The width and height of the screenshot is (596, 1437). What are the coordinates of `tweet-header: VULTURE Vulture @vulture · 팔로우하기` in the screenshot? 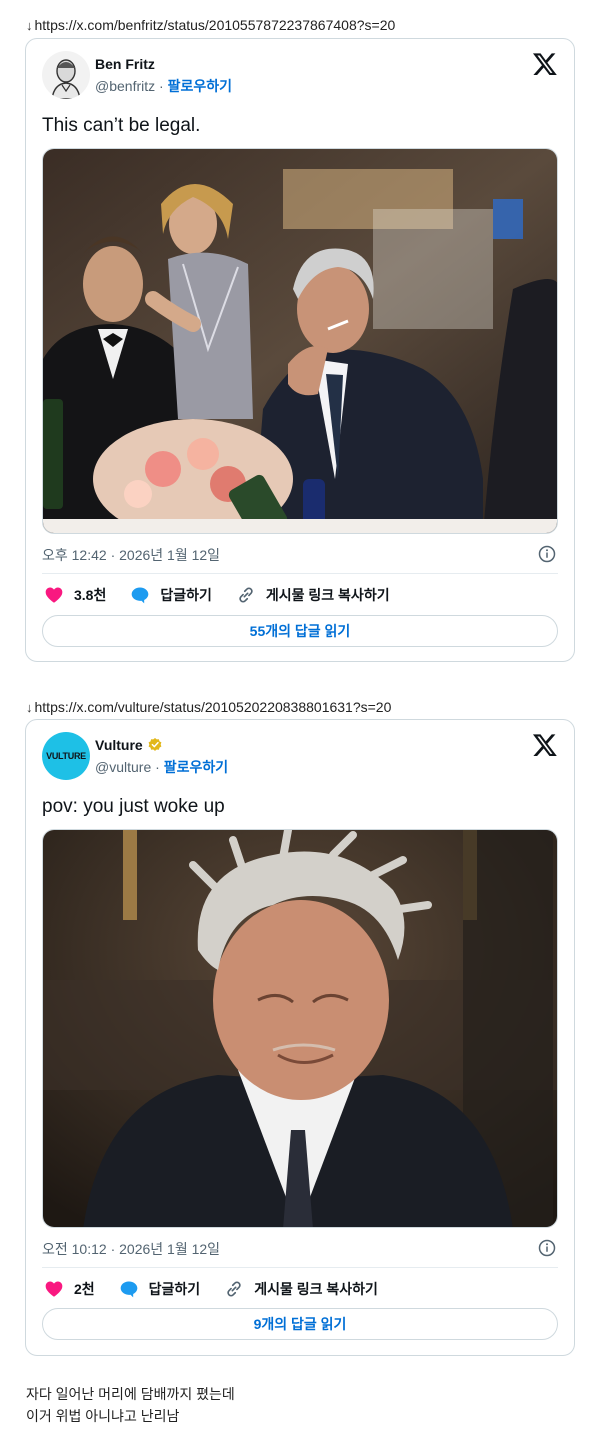 It's located at (300, 757).